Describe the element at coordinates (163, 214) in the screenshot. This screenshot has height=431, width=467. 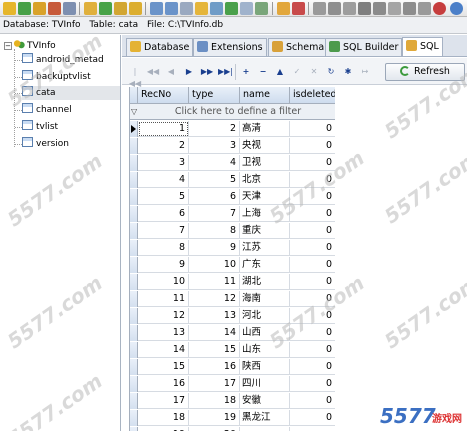
I see `cell-recno: 6` at that location.